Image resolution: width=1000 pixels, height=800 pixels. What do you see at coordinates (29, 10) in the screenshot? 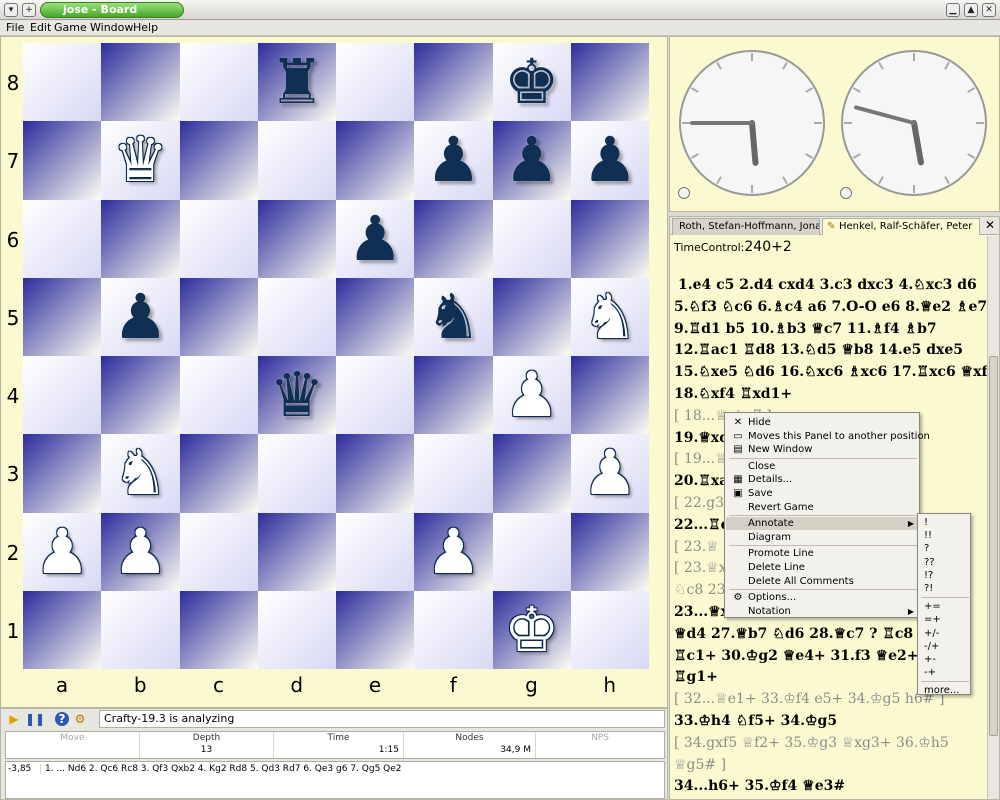
I see `add-icon: +` at bounding box center [29, 10].